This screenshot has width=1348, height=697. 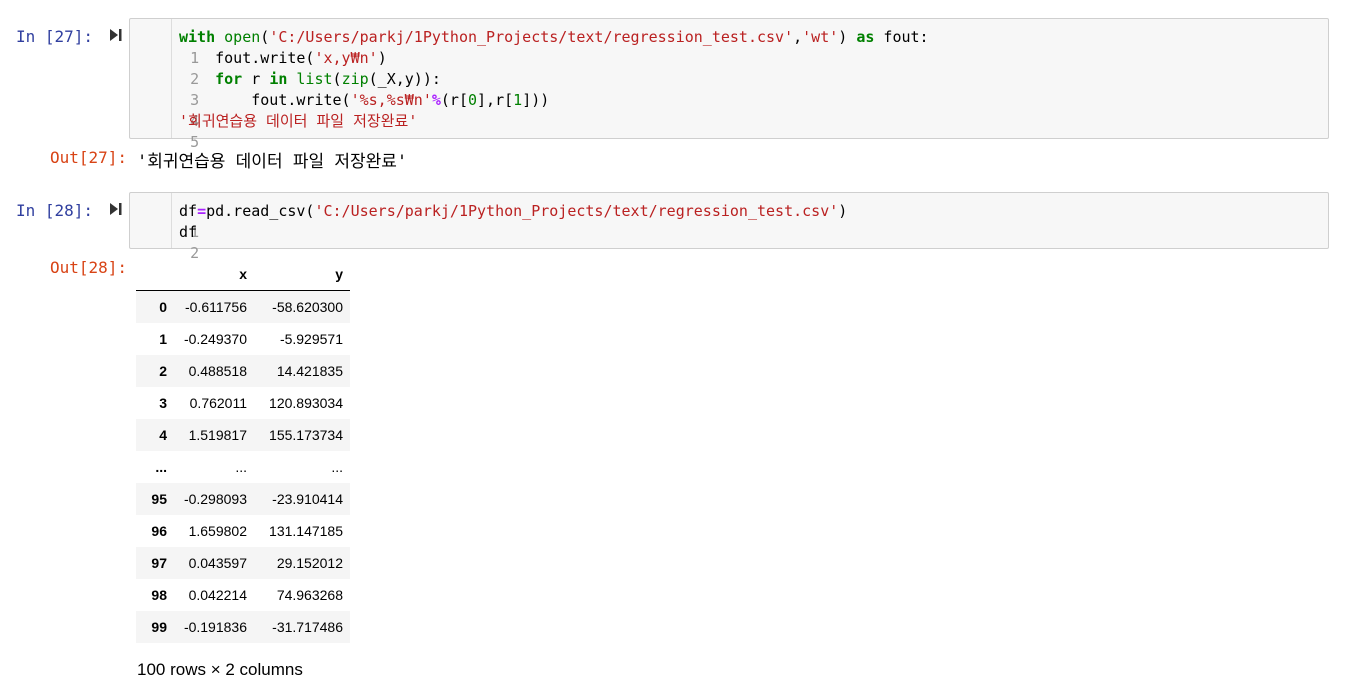 I want to click on table-row: 0 -0.611756 -58.620300, so click(x=243, y=306).